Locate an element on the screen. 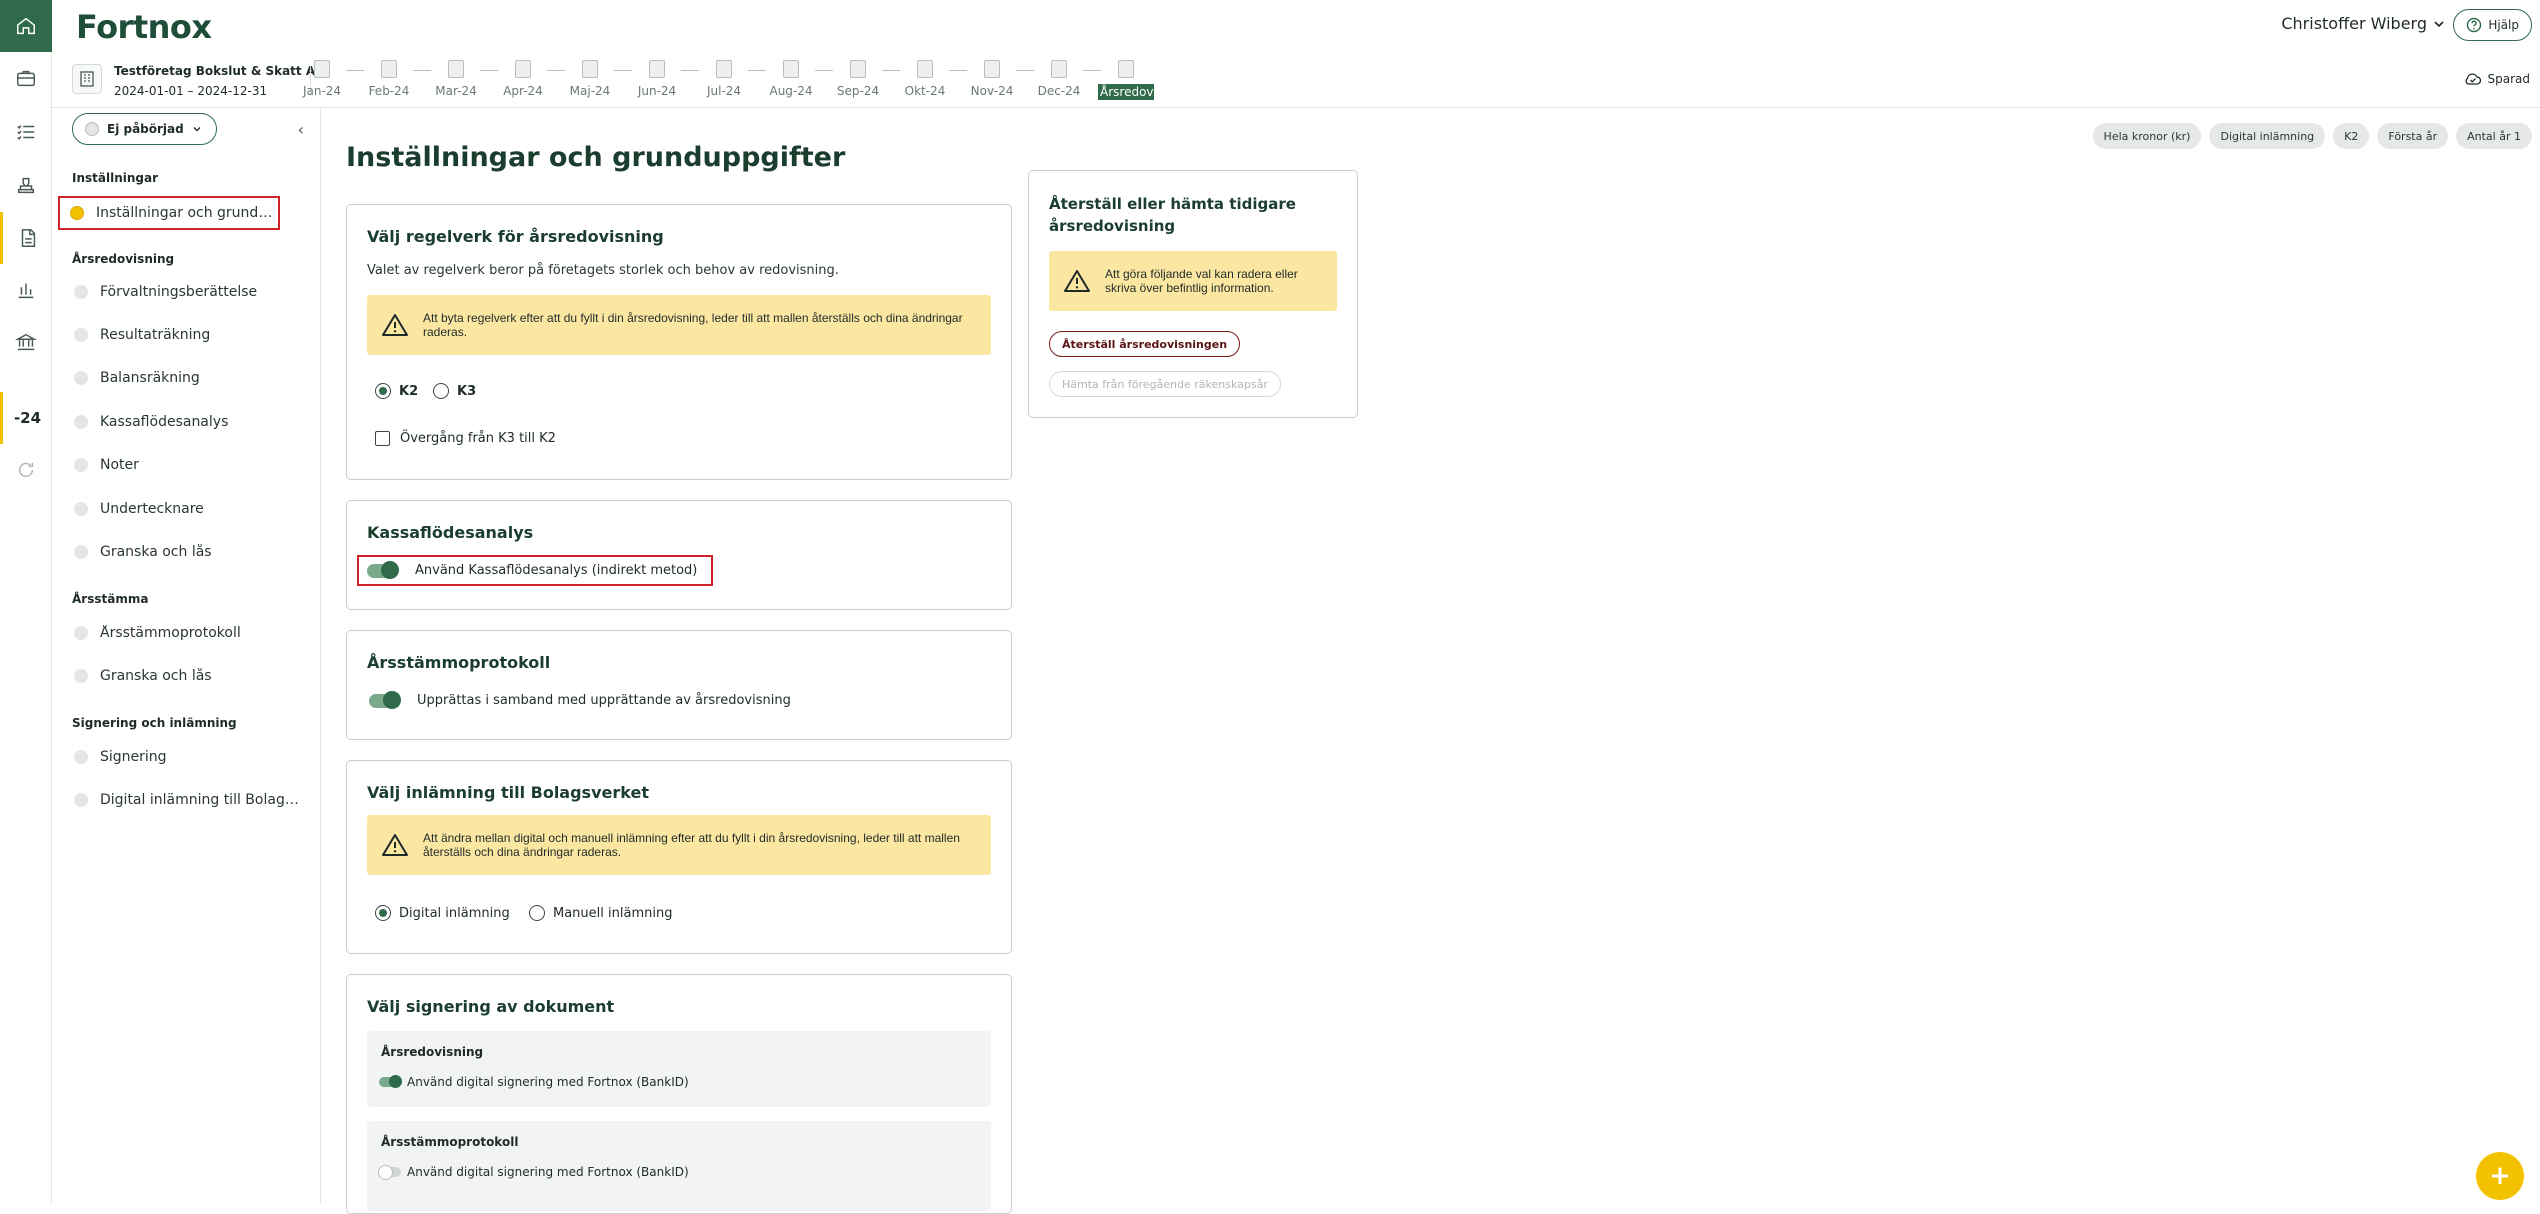 This screenshot has height=1214, width=2540. timeline-month: Sep-24 is located at coordinates (858, 79).